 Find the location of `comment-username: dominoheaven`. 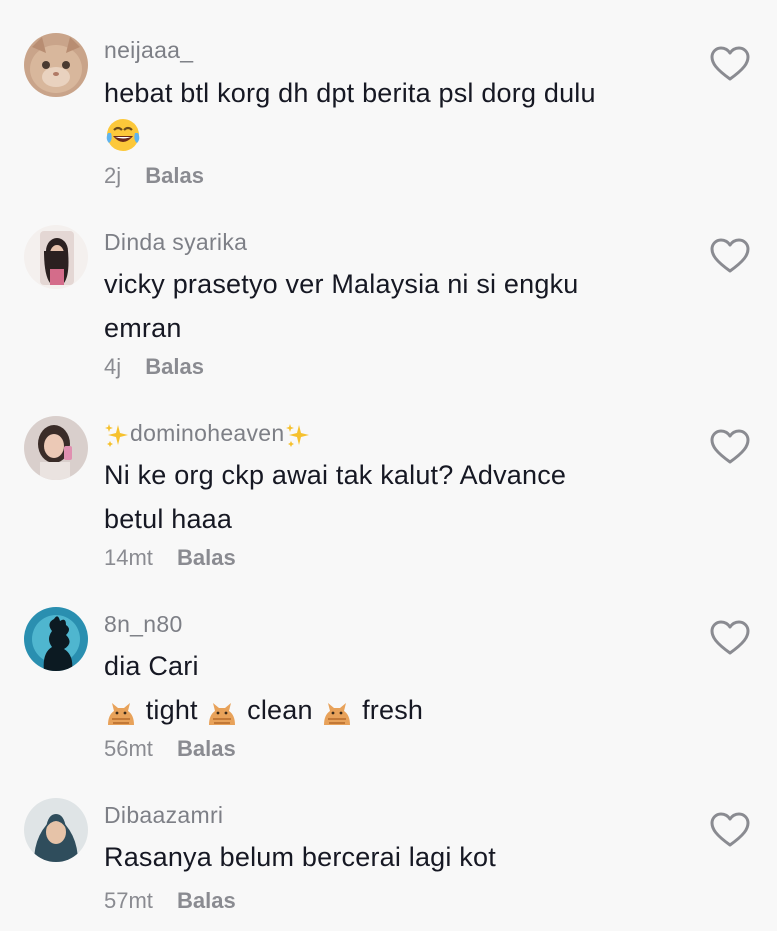

comment-username: dominoheaven is located at coordinates (207, 434).